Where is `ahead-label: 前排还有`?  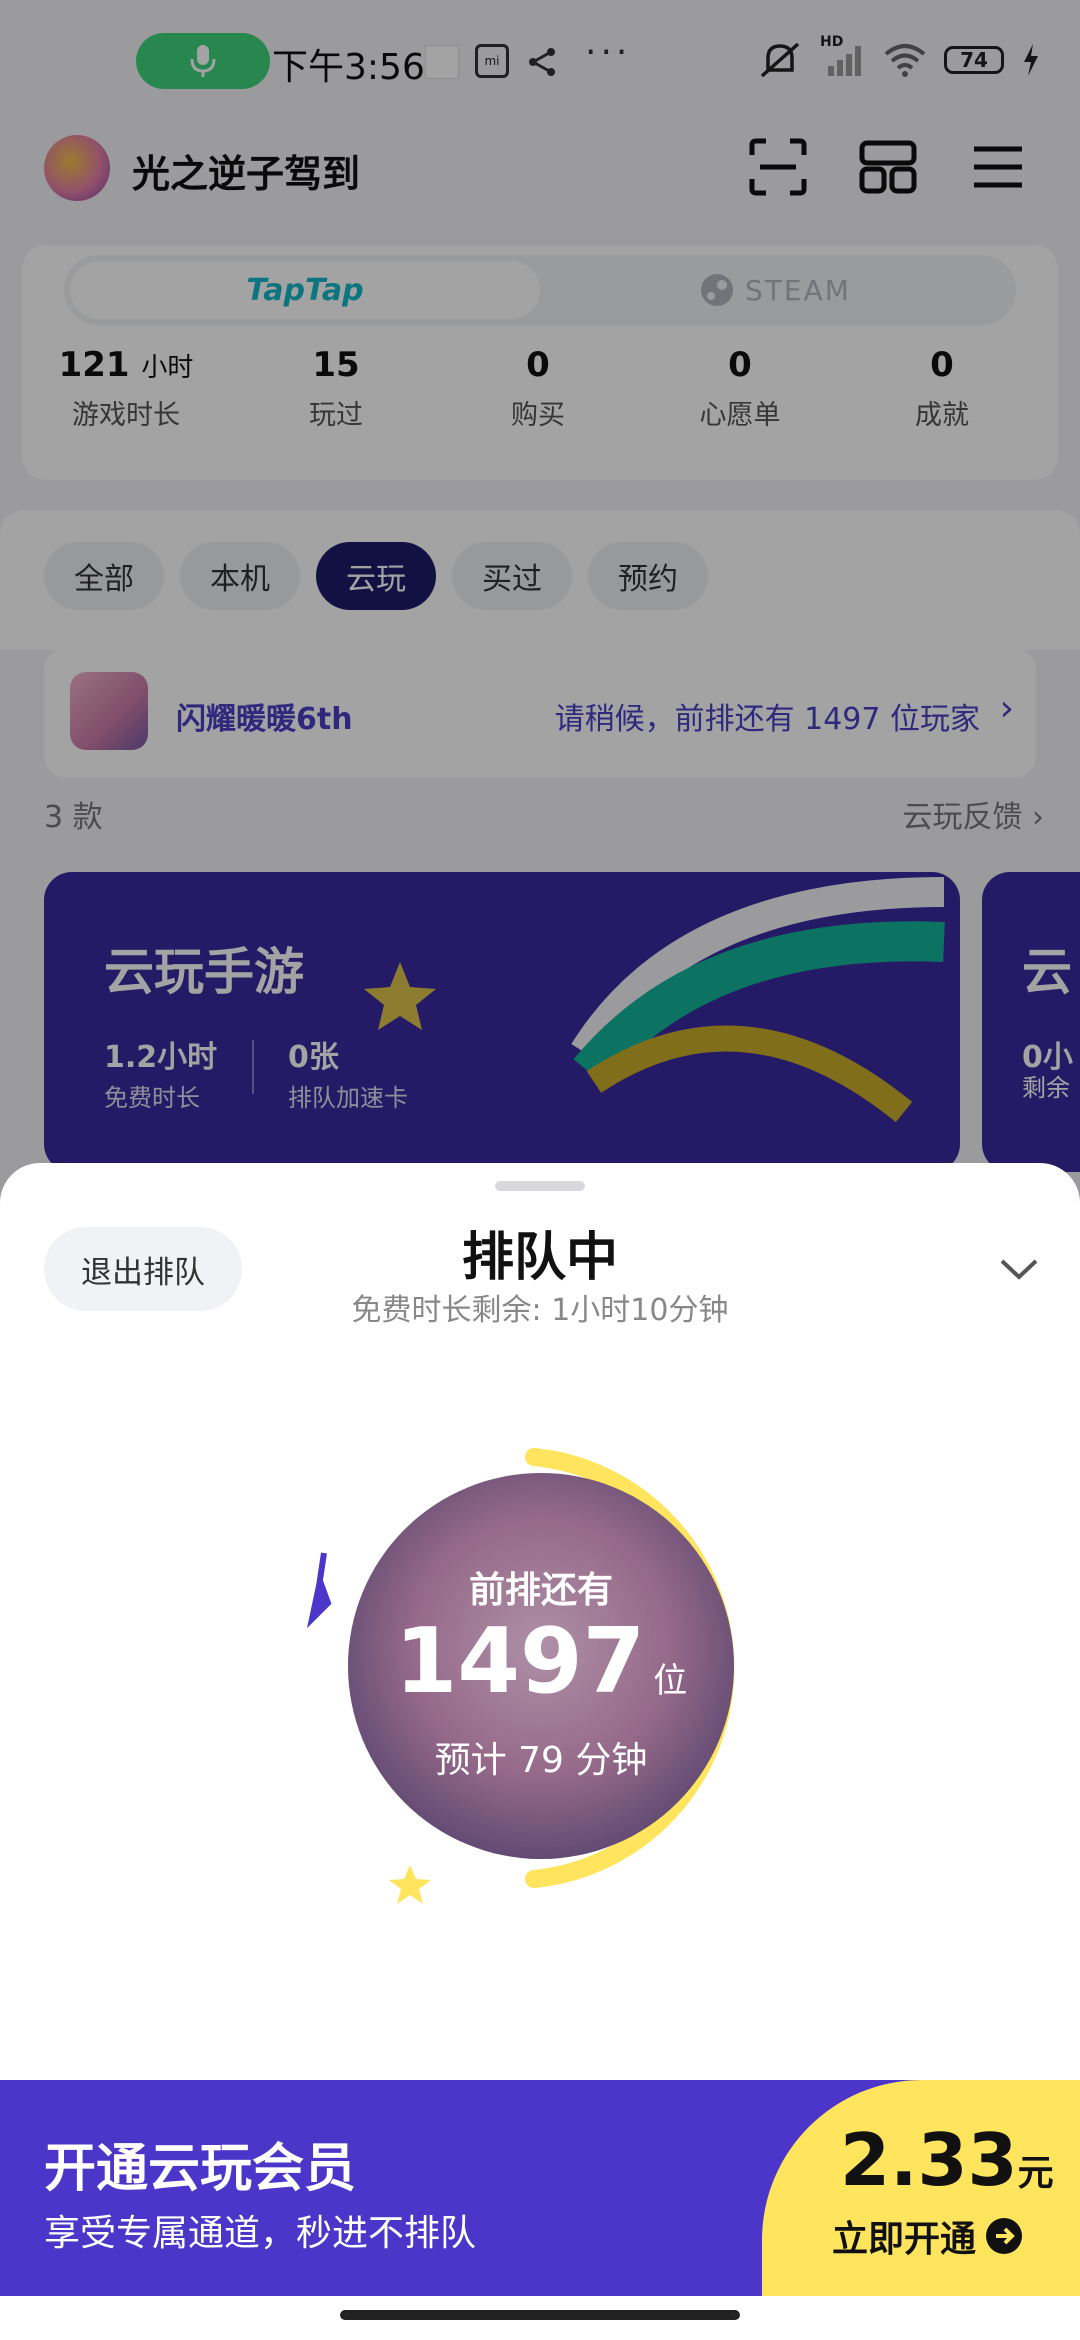 ahead-label: 前排还有 is located at coordinates (540, 1590).